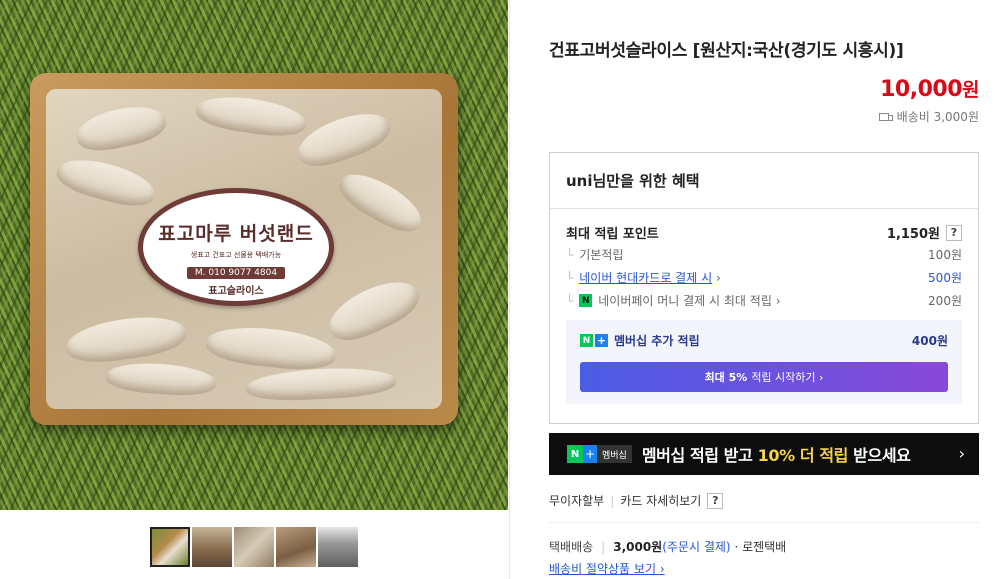 The width and height of the screenshot is (995, 579). I want to click on membership-row: N + 멤버십 추가 적립 400원, so click(764, 340).